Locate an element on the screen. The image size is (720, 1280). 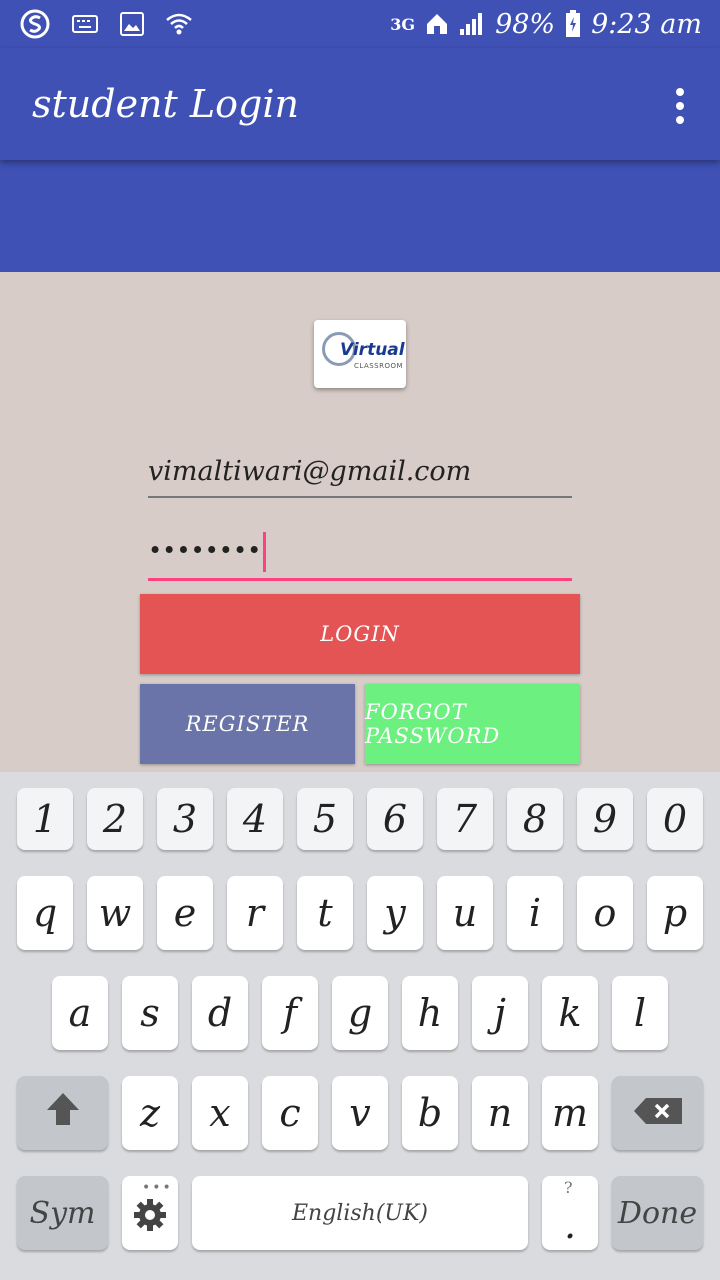
sym-key-label: Sym is located at coordinates (62, 1213).